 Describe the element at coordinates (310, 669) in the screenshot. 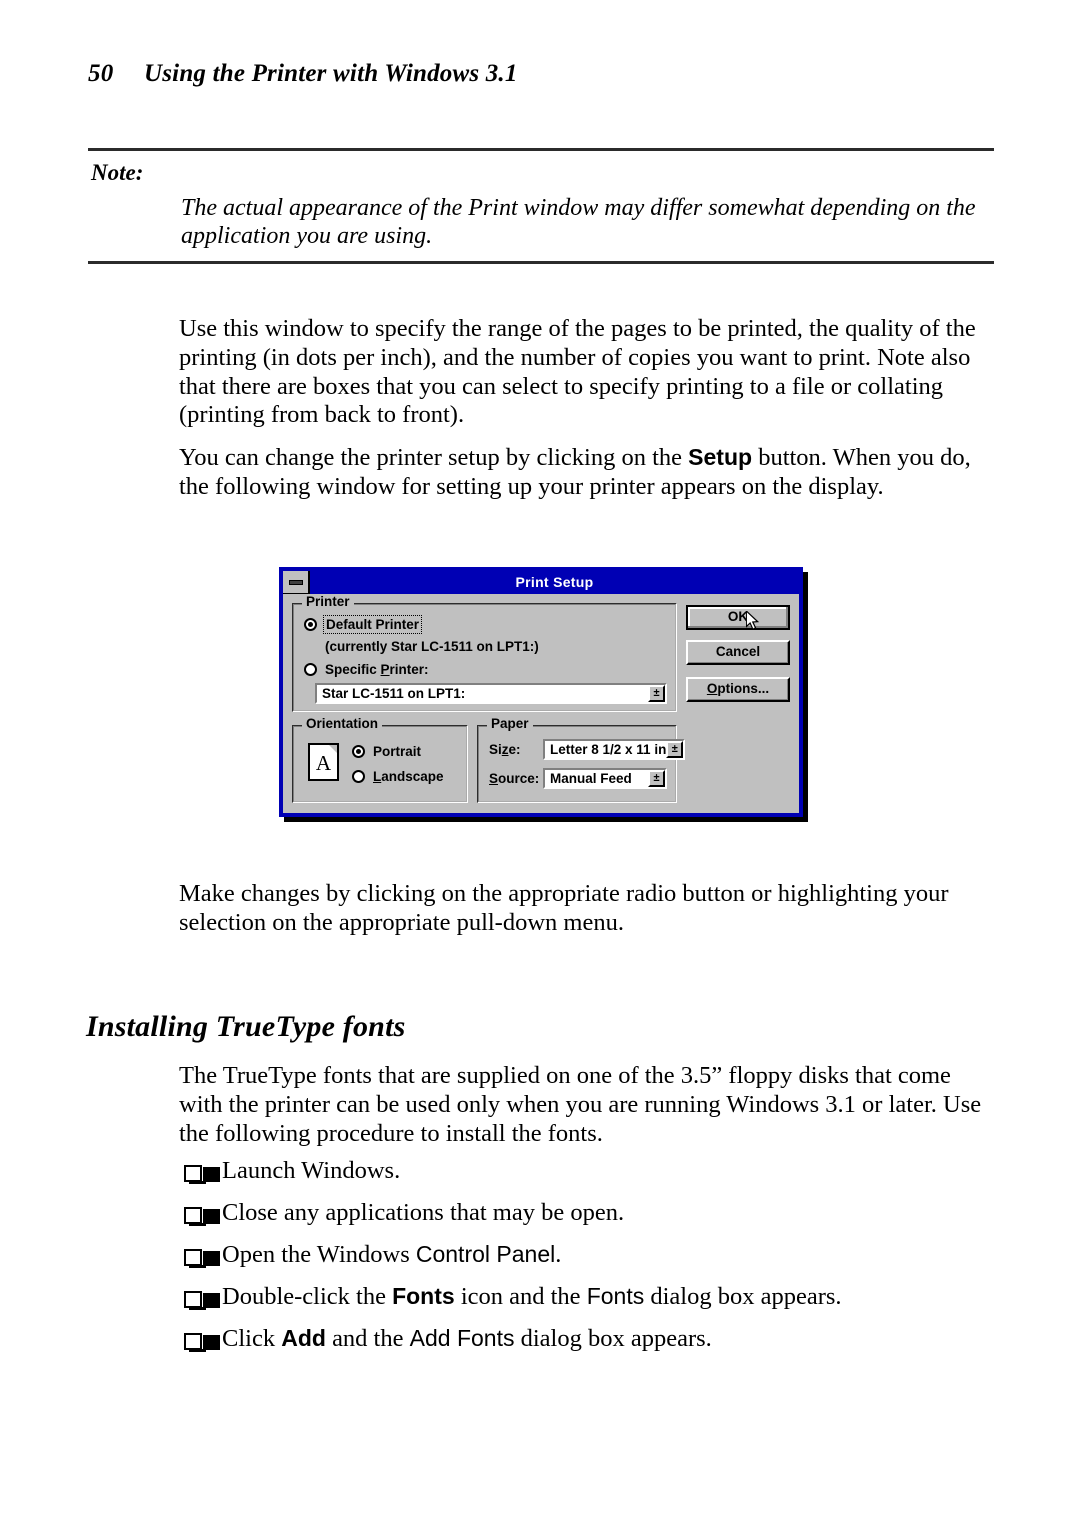

I see `radio-specific-printer-icon` at that location.